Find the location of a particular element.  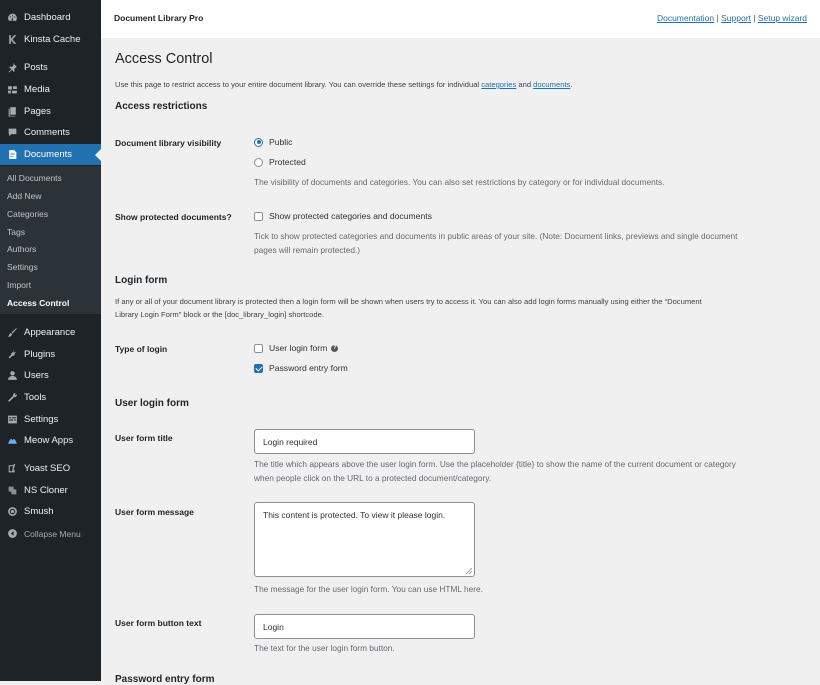

menu-label: Posts is located at coordinates (36, 67).